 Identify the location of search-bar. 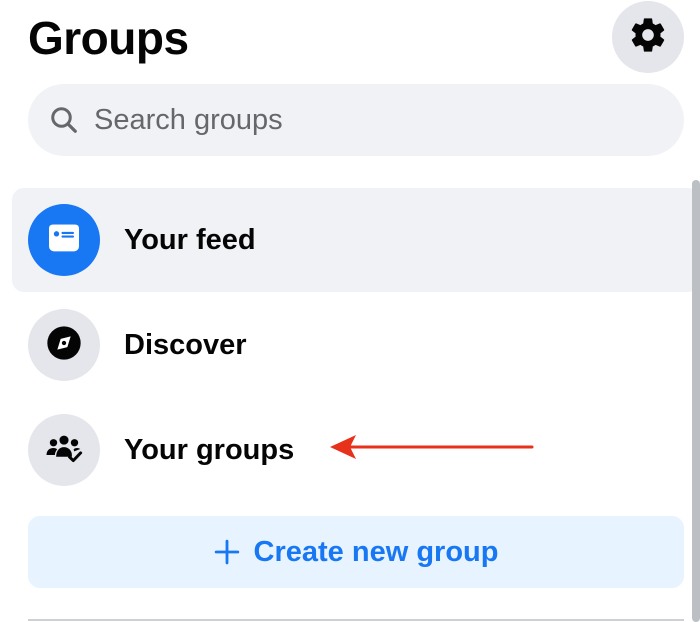
(356, 120).